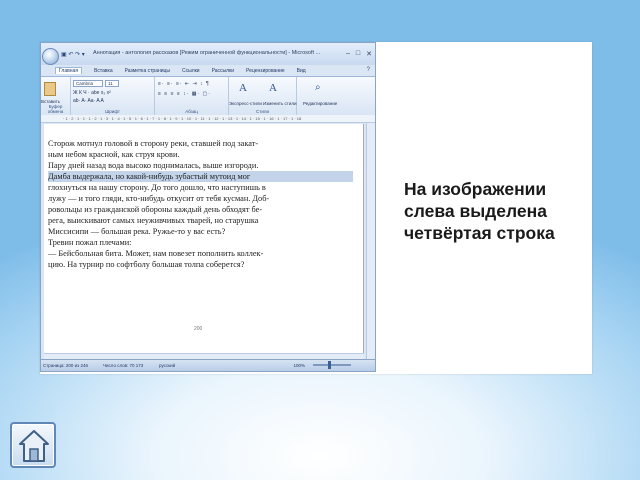 The height and width of the screenshot is (480, 640). What do you see at coordinates (348, 54) in the screenshot?
I see `minimize-icon: –` at bounding box center [348, 54].